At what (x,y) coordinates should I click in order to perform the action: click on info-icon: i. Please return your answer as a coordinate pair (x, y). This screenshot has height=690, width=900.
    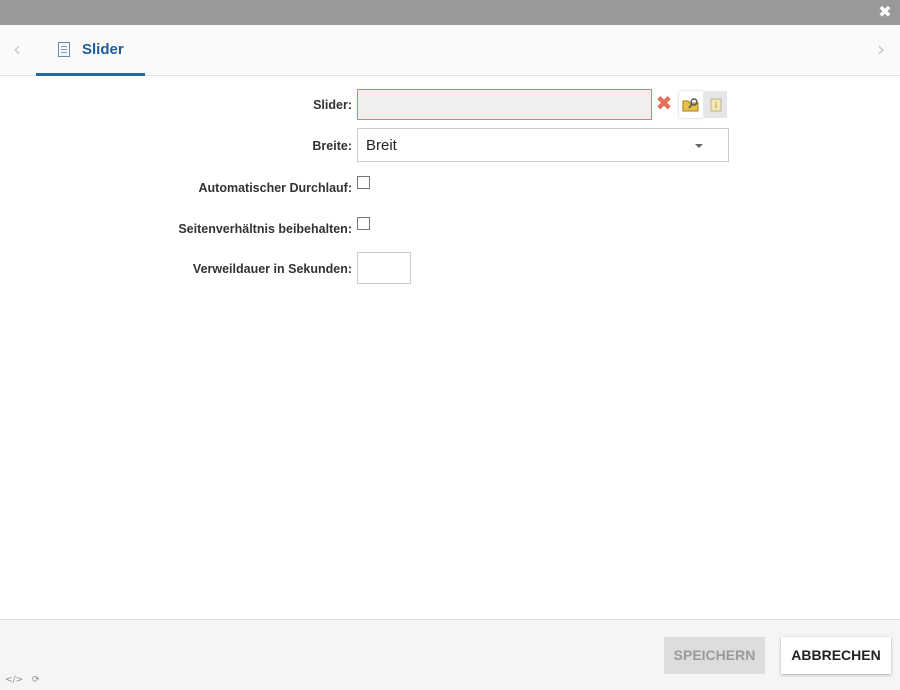
    Looking at the image, I should click on (715, 104).